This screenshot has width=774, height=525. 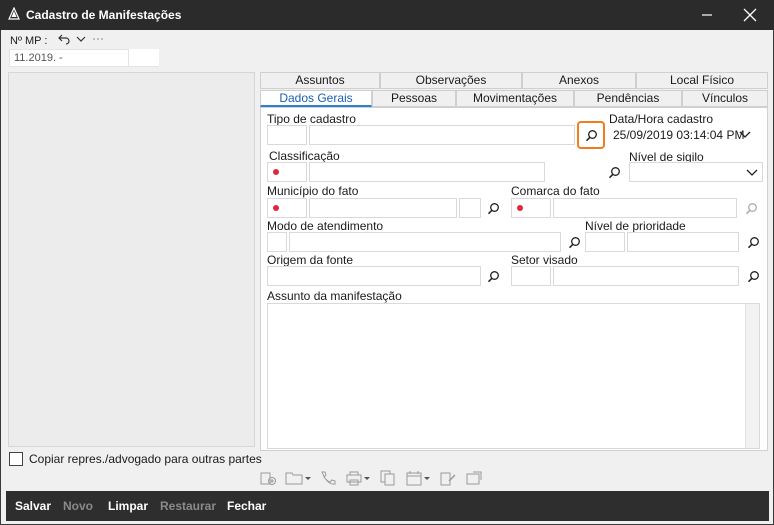 I want to click on limpar-button: Limpar, so click(x=128, y=506).